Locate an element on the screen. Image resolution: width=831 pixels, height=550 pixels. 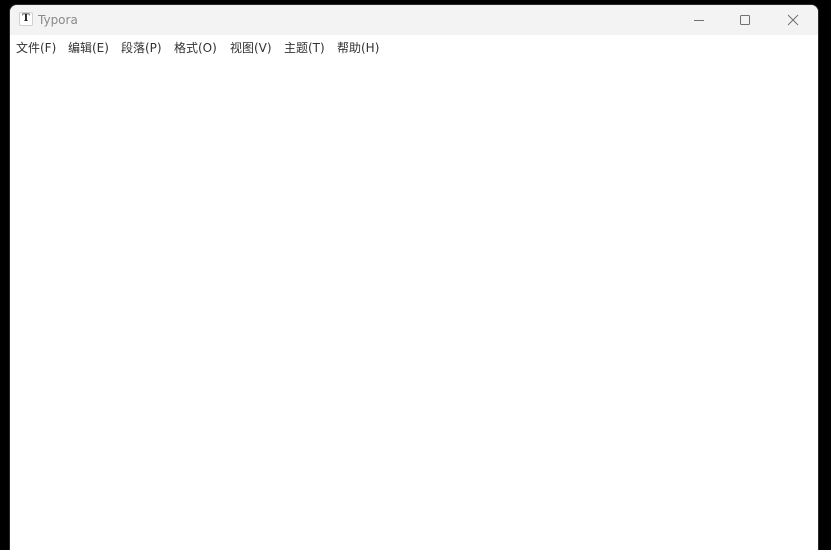
maximize-button is located at coordinates (745, 20).